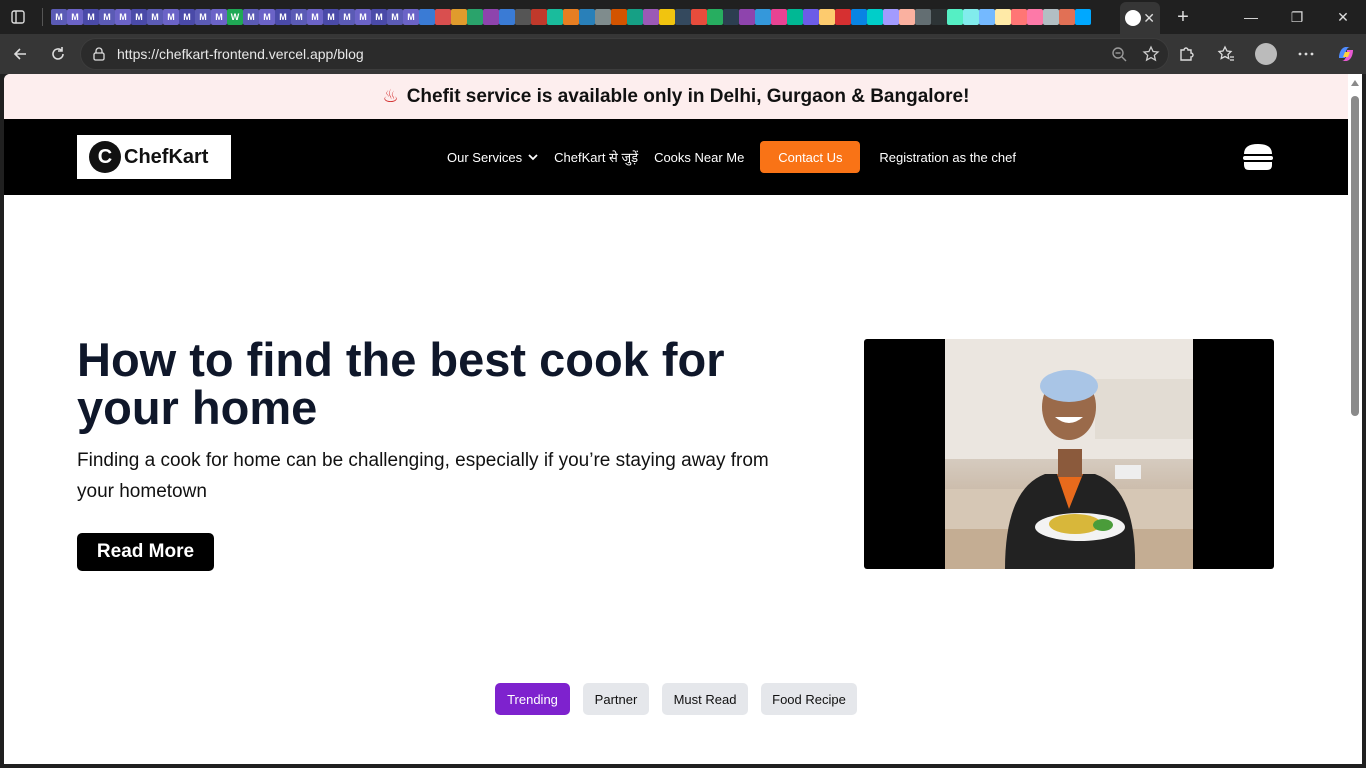  Describe the element at coordinates (947, 157) in the screenshot. I see `nav-registration-chef: Registration as the chef` at that location.